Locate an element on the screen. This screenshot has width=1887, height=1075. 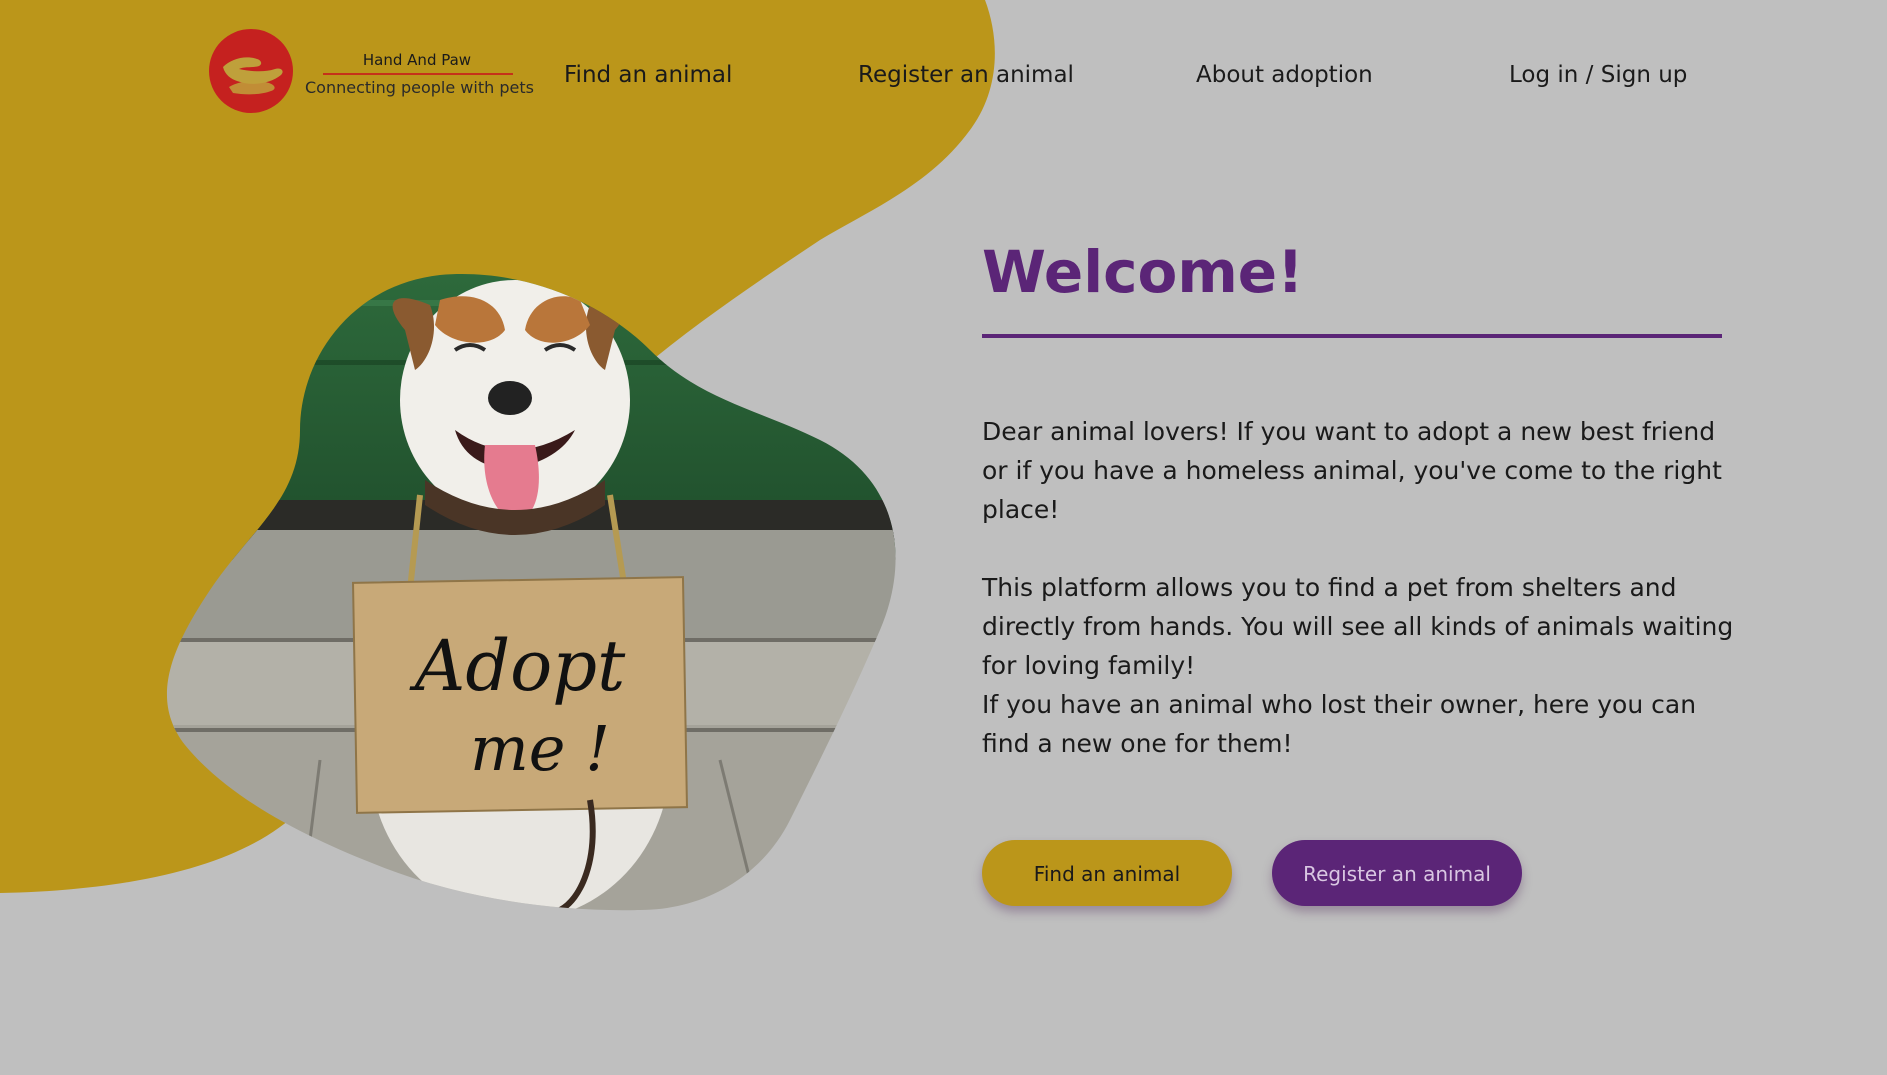
find-animal-button: Find an animal is located at coordinates (1107, 873).